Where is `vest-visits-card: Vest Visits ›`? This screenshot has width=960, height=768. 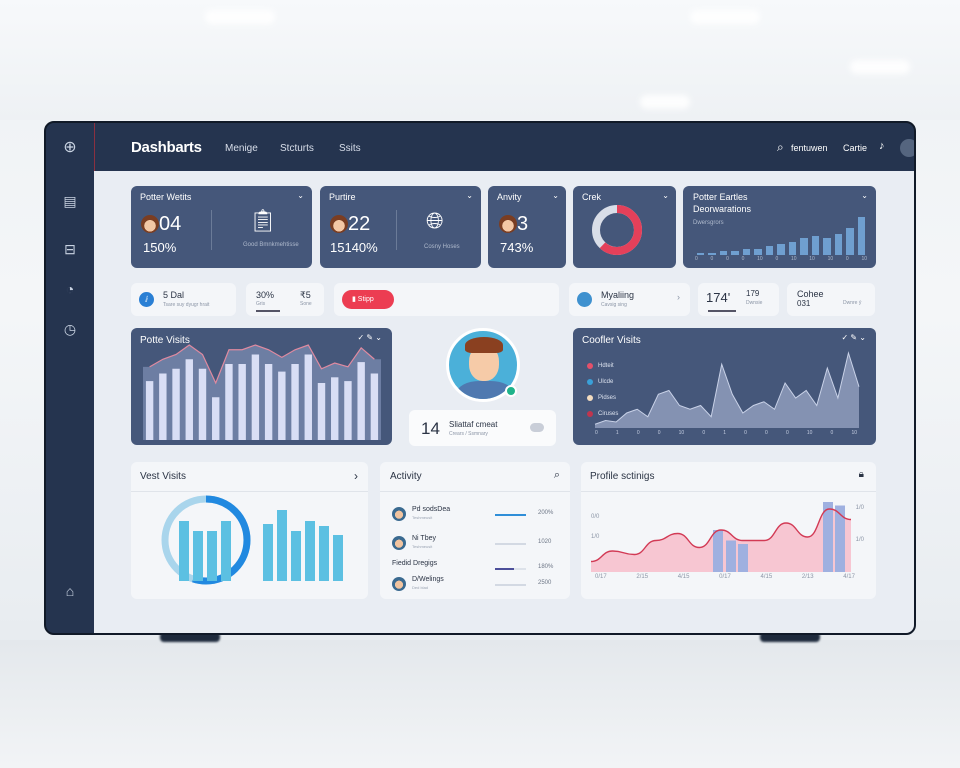 vest-visits-card: Vest Visits › is located at coordinates (249, 530).